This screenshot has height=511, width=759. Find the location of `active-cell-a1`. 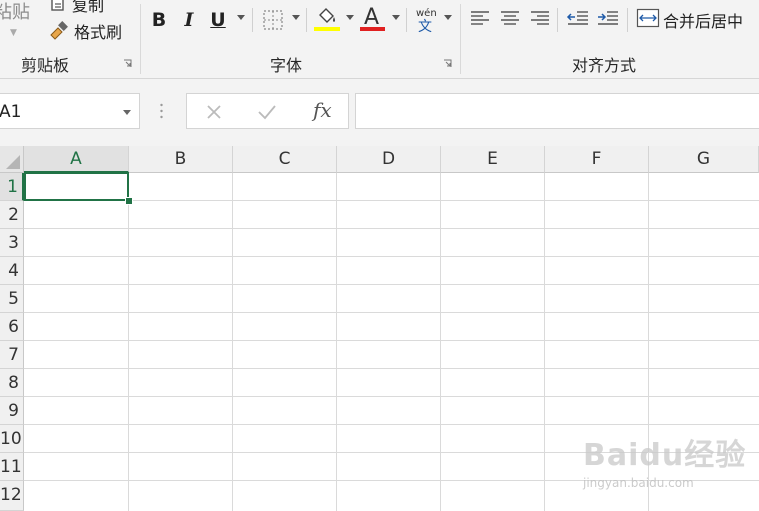

active-cell-a1 is located at coordinates (76, 186).